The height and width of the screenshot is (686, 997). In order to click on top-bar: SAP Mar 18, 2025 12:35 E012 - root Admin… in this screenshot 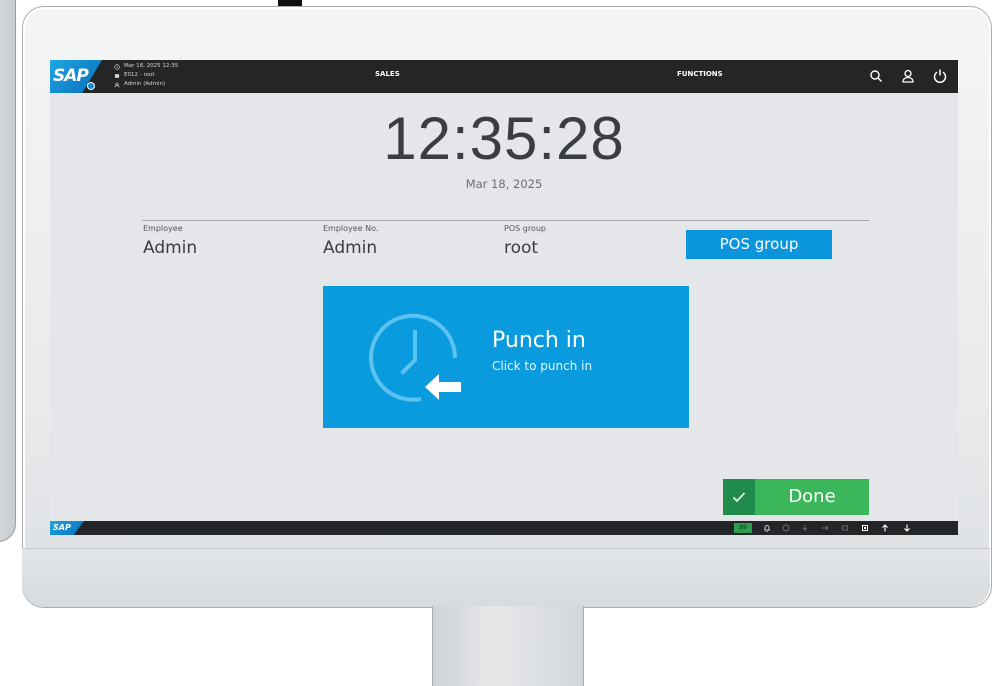, I will do `click(504, 76)`.